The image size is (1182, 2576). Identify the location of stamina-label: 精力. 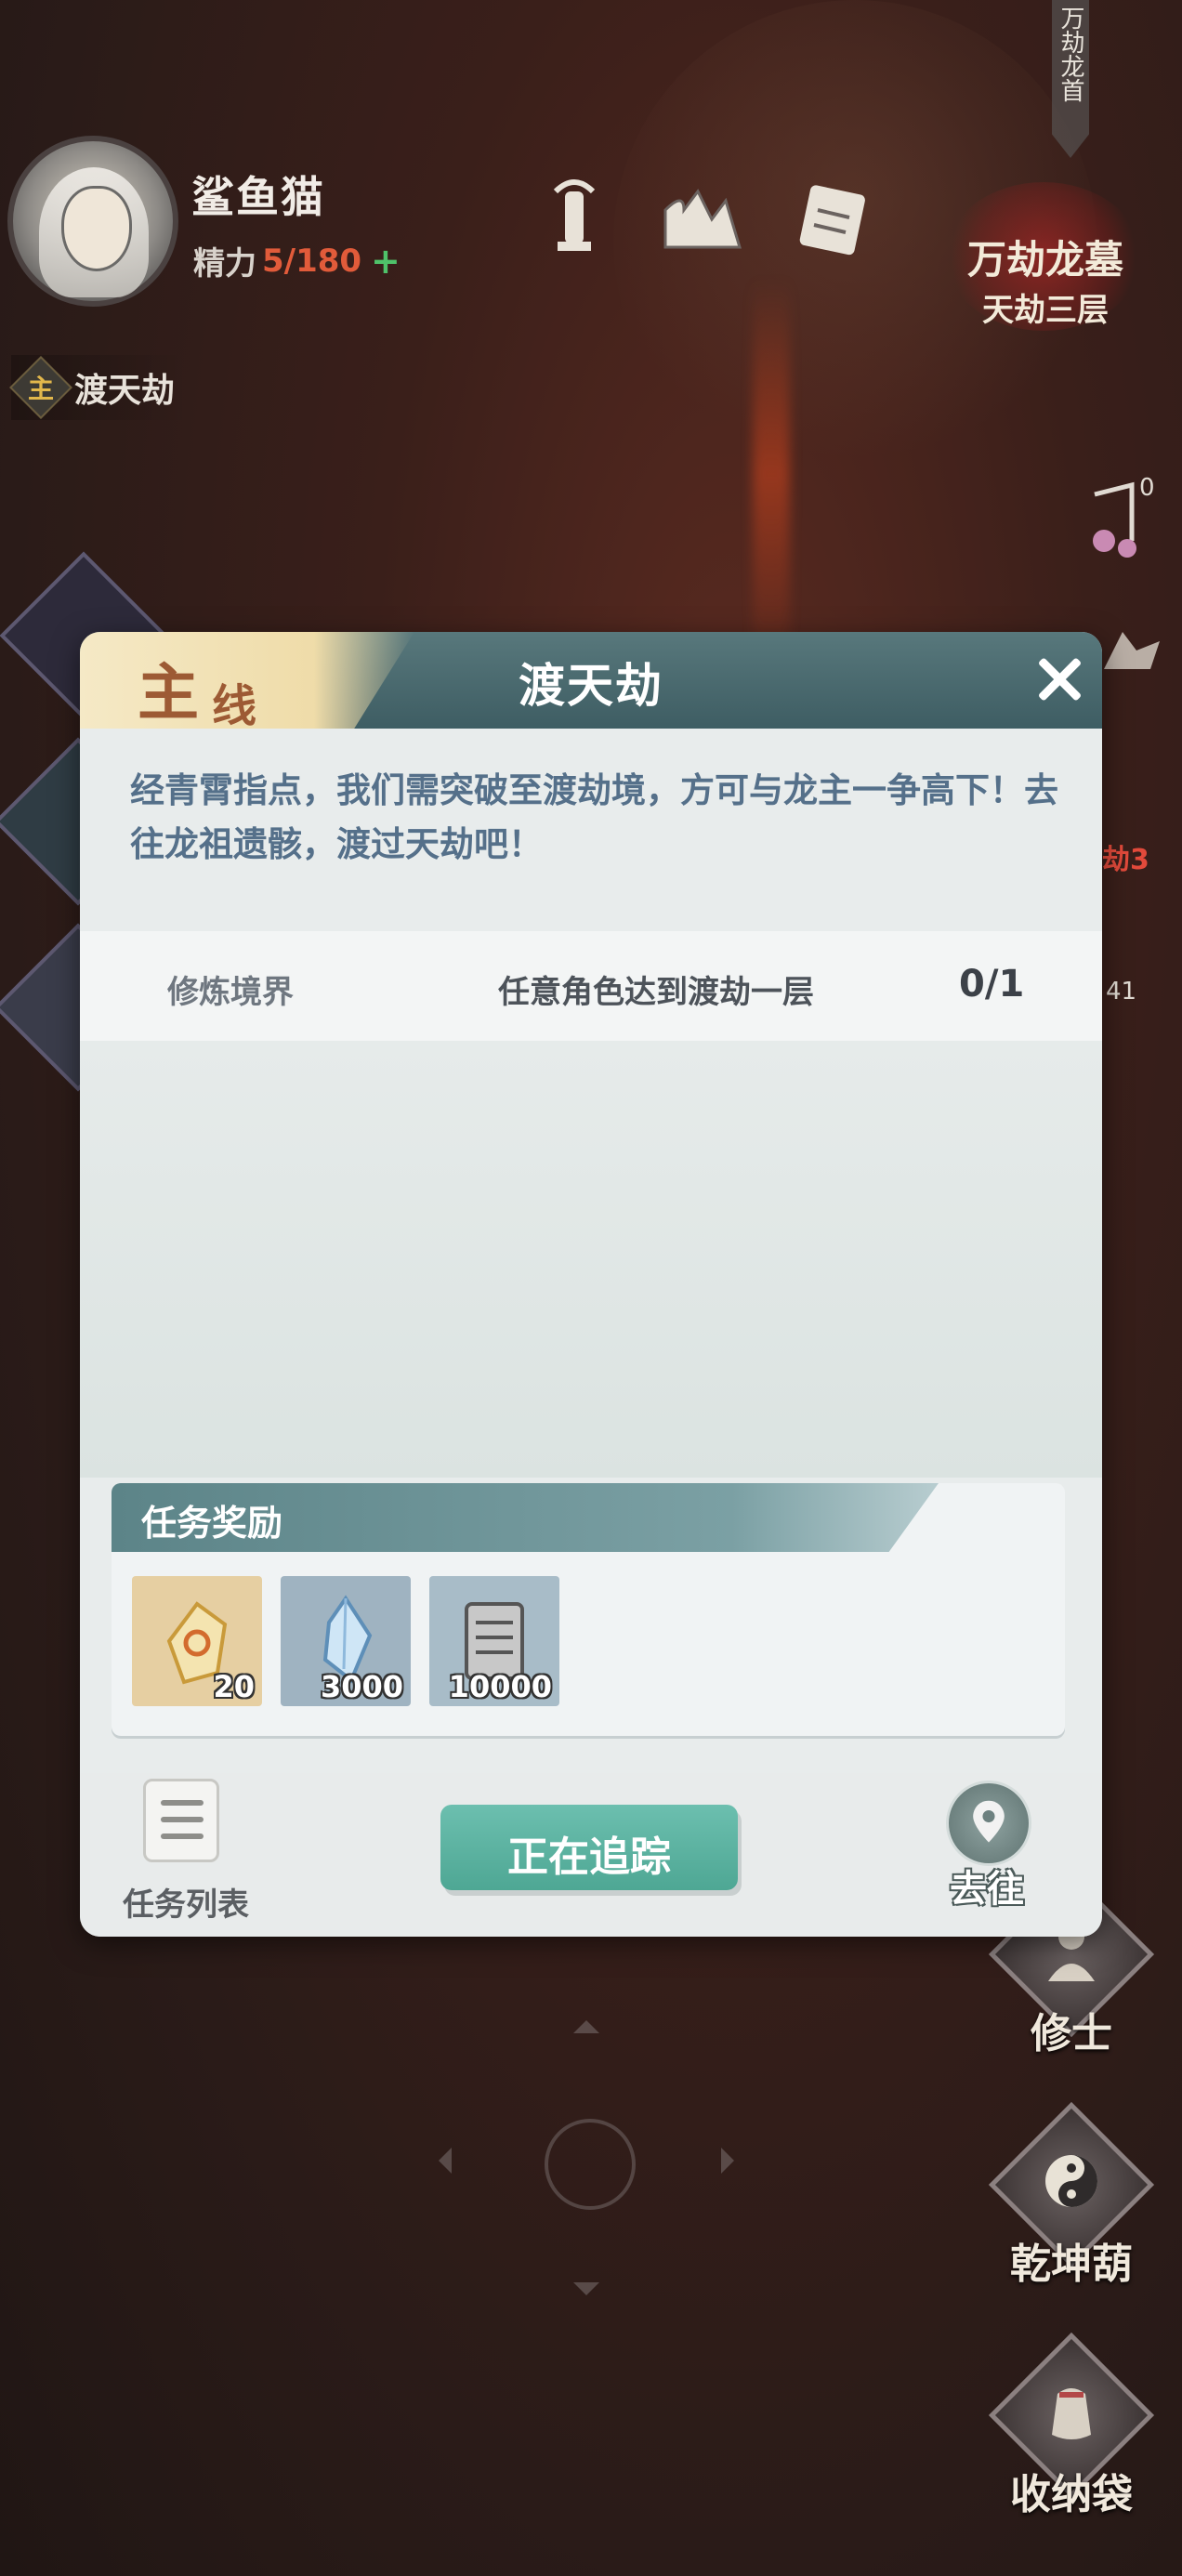
(224, 264).